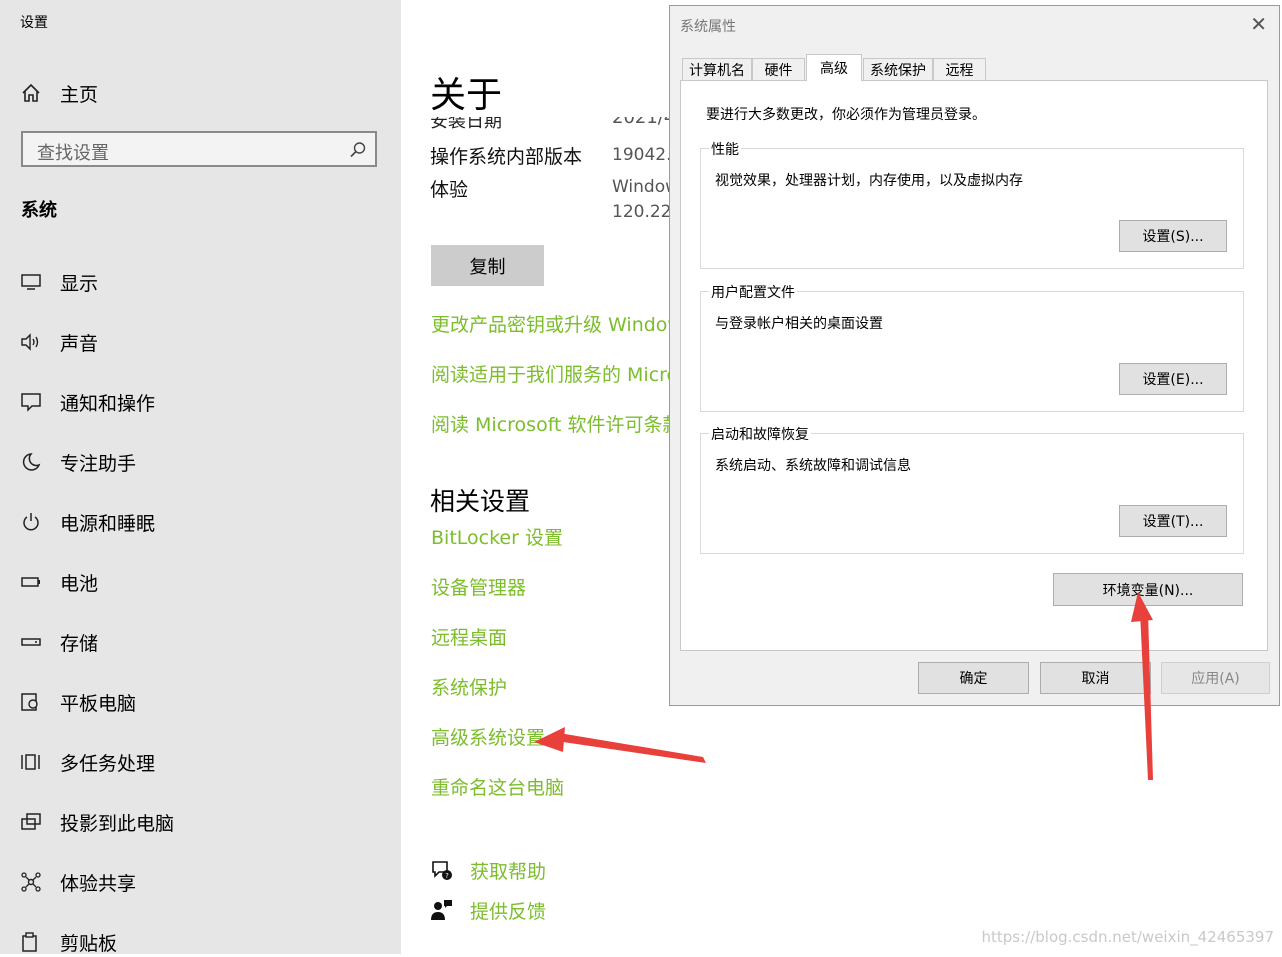 The width and height of the screenshot is (1282, 957). What do you see at coordinates (973, 678) in the screenshot?
I see `ok-button: 确定` at bounding box center [973, 678].